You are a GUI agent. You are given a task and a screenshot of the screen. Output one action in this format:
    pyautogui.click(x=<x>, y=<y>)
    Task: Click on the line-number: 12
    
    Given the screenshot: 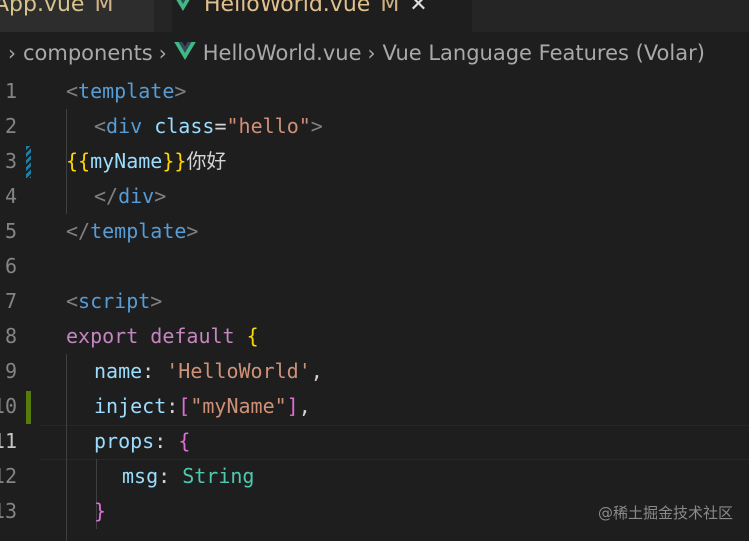 What is the action you would take?
    pyautogui.click(x=8, y=476)
    